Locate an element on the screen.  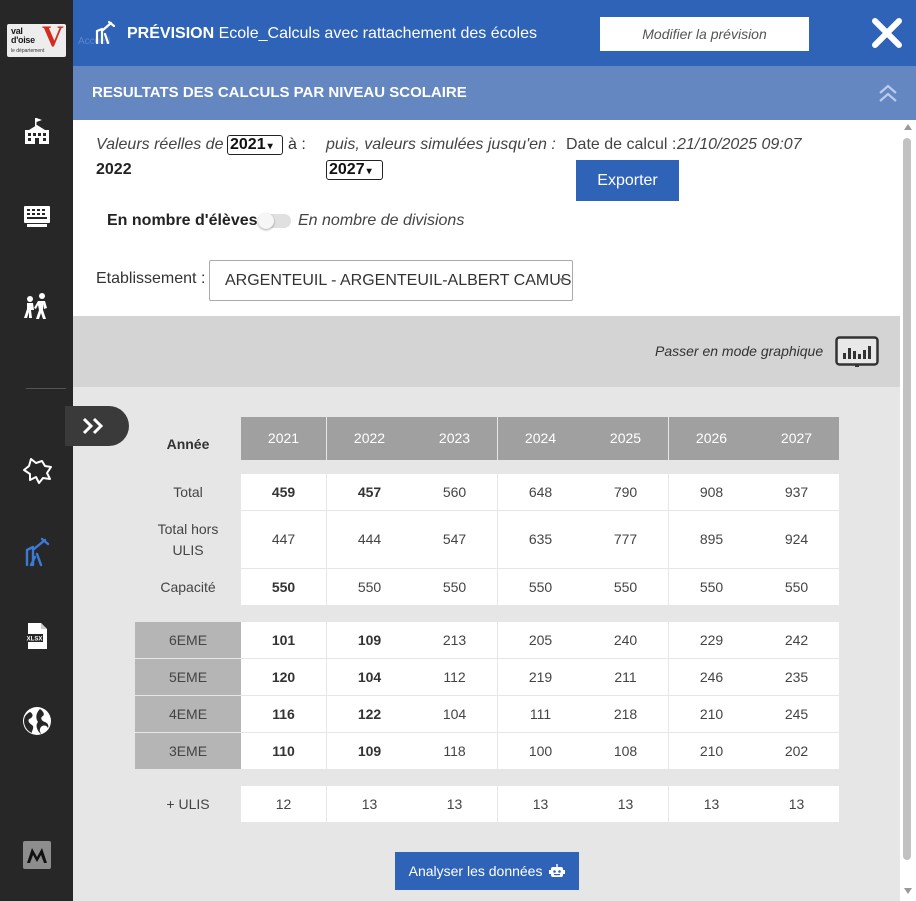
scrollbar is located at coordinates (908, 510).